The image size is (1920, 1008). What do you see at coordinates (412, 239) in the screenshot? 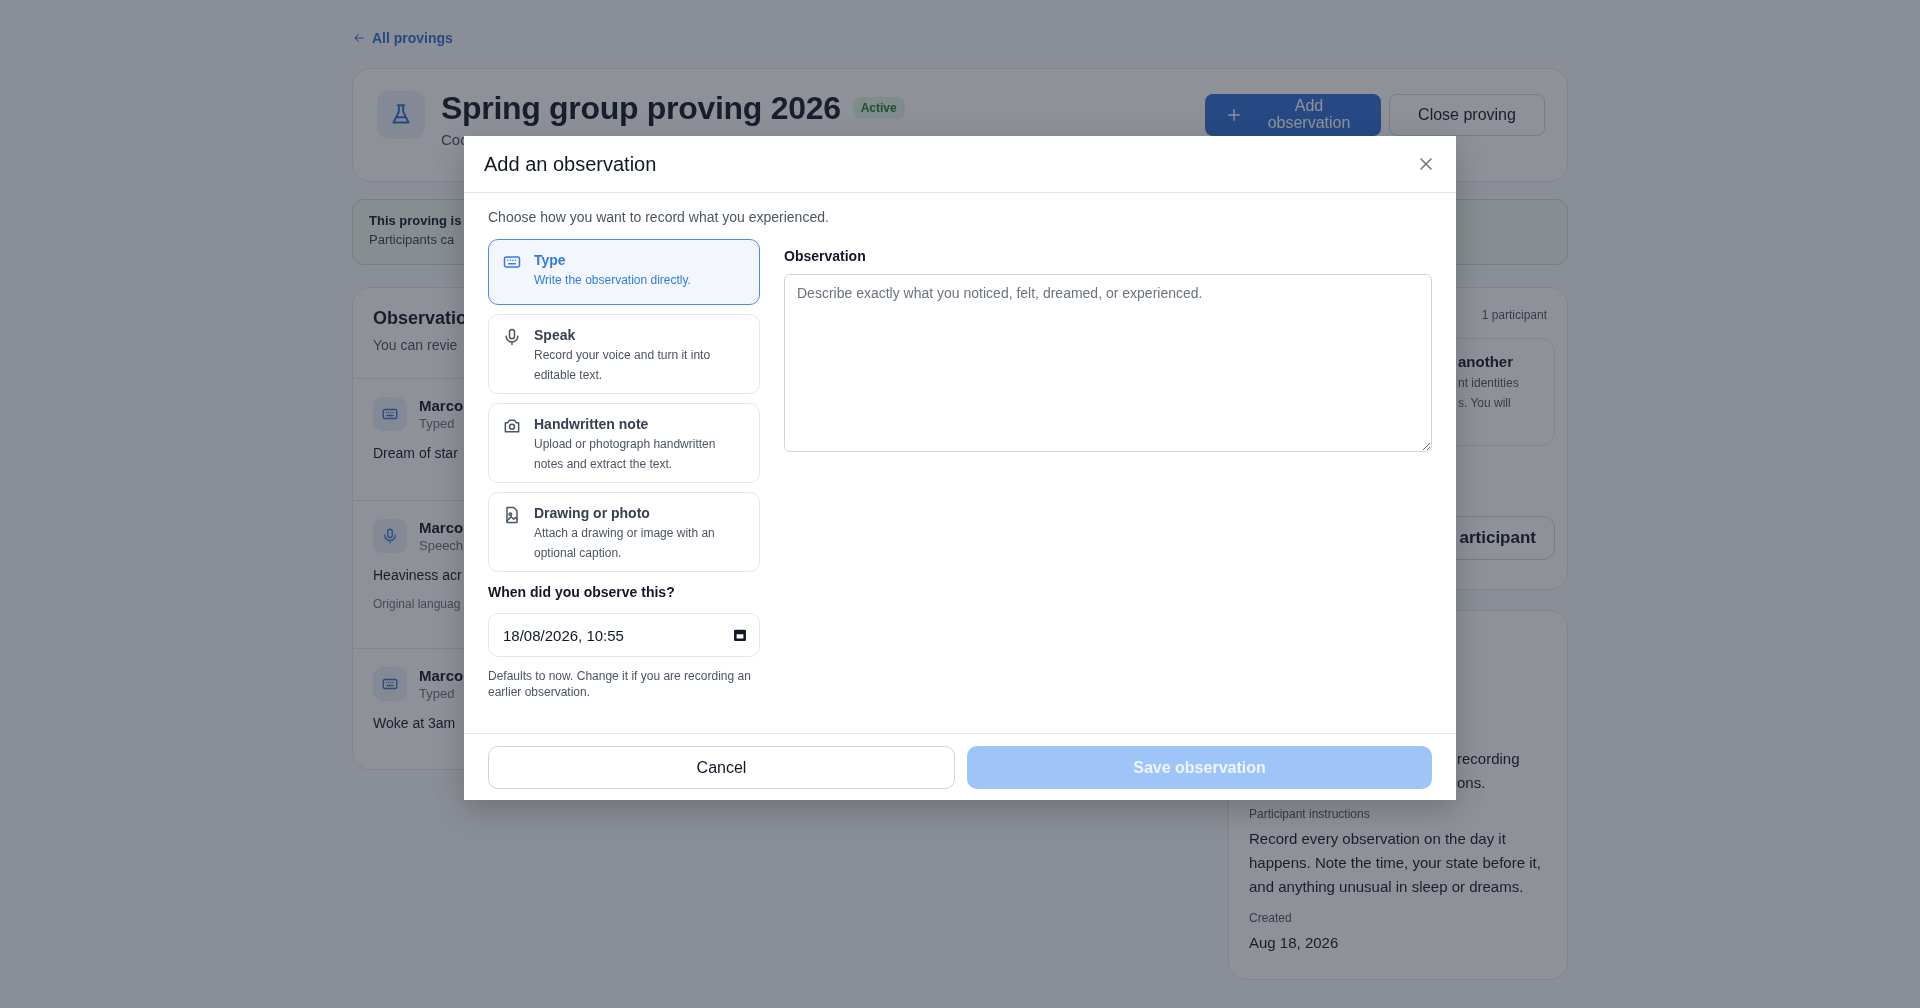
I see `banner-text: Participants ca` at bounding box center [412, 239].